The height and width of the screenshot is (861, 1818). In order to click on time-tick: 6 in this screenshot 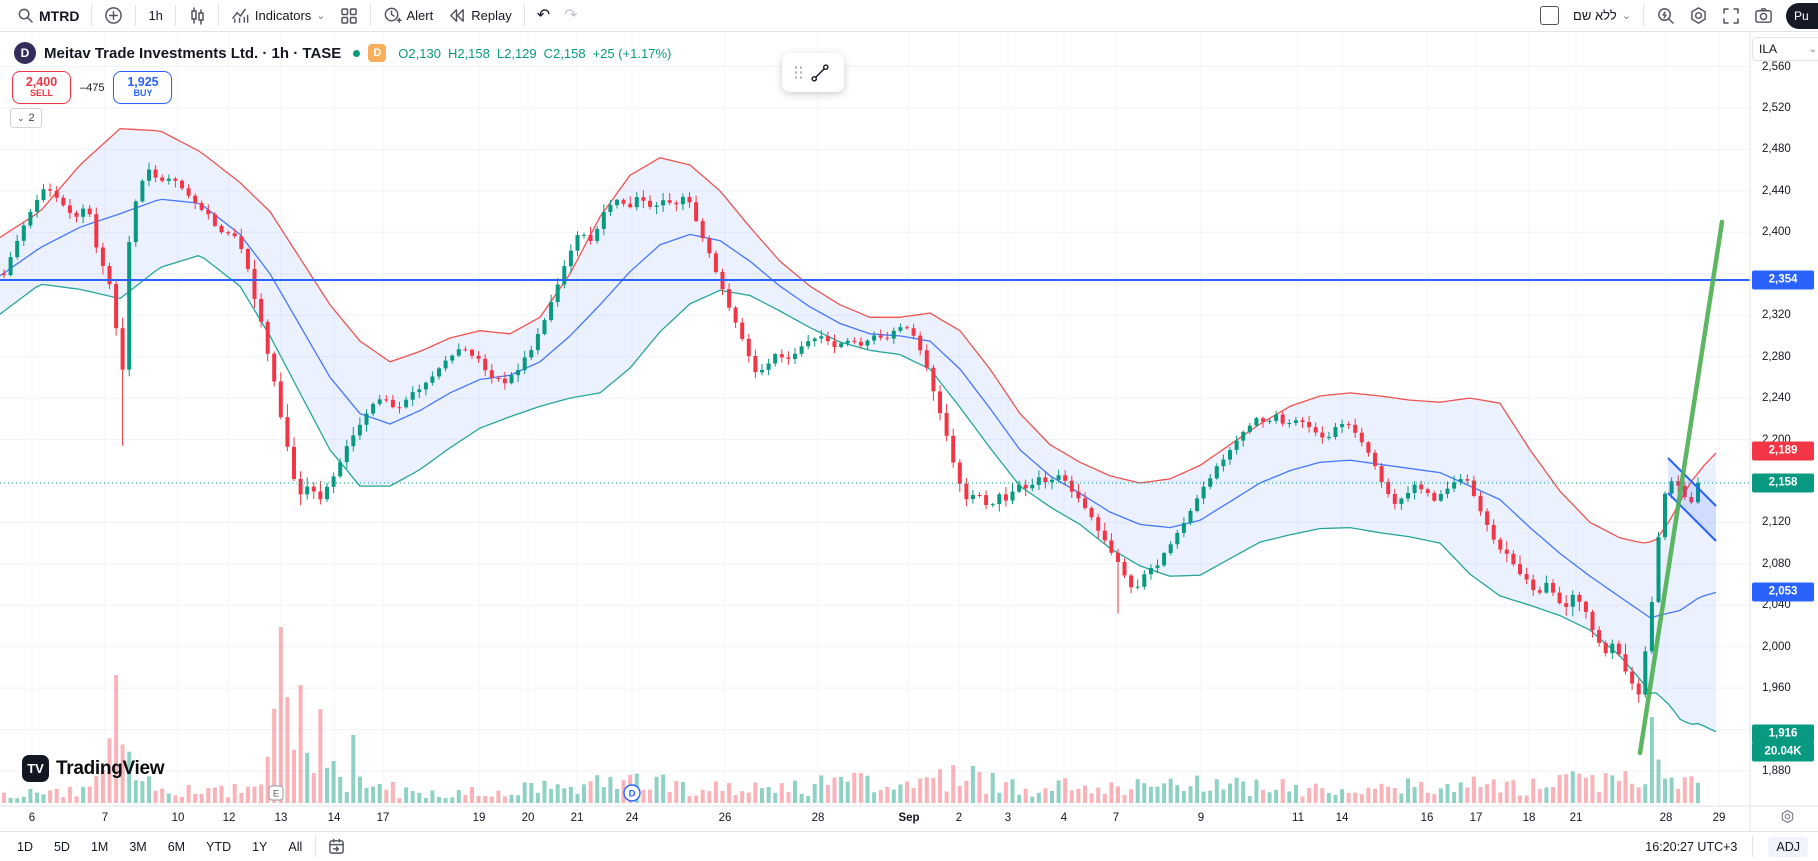, I will do `click(32, 818)`.